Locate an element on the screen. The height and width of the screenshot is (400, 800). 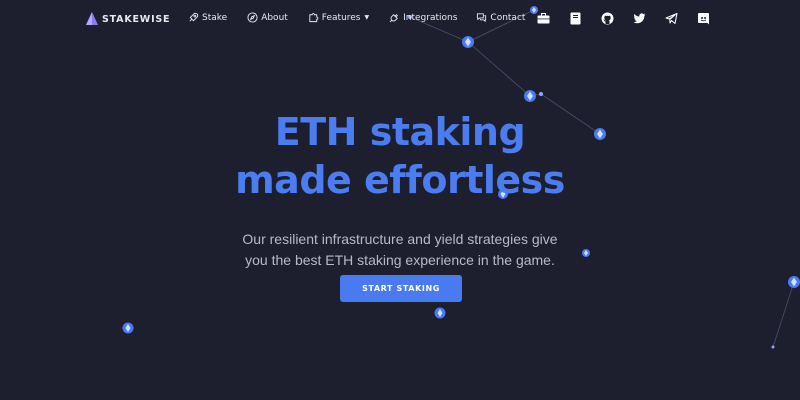
nav-stake-label: Stake is located at coordinates (215, 17).